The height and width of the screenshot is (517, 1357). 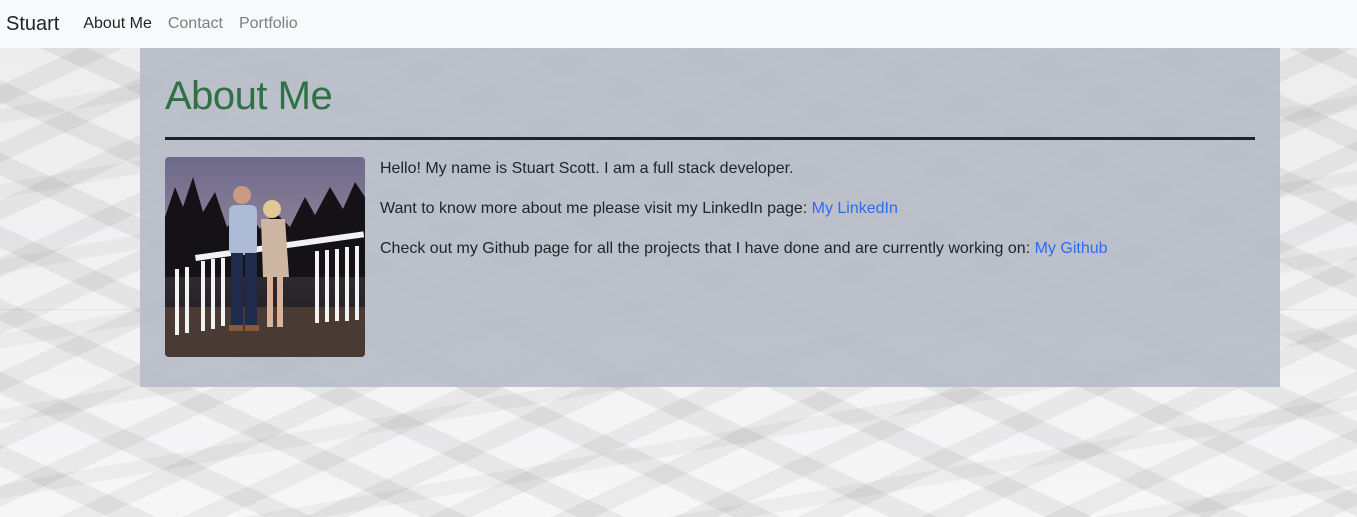 I want to click on navbar-brand: Stuart, so click(x=32, y=24).